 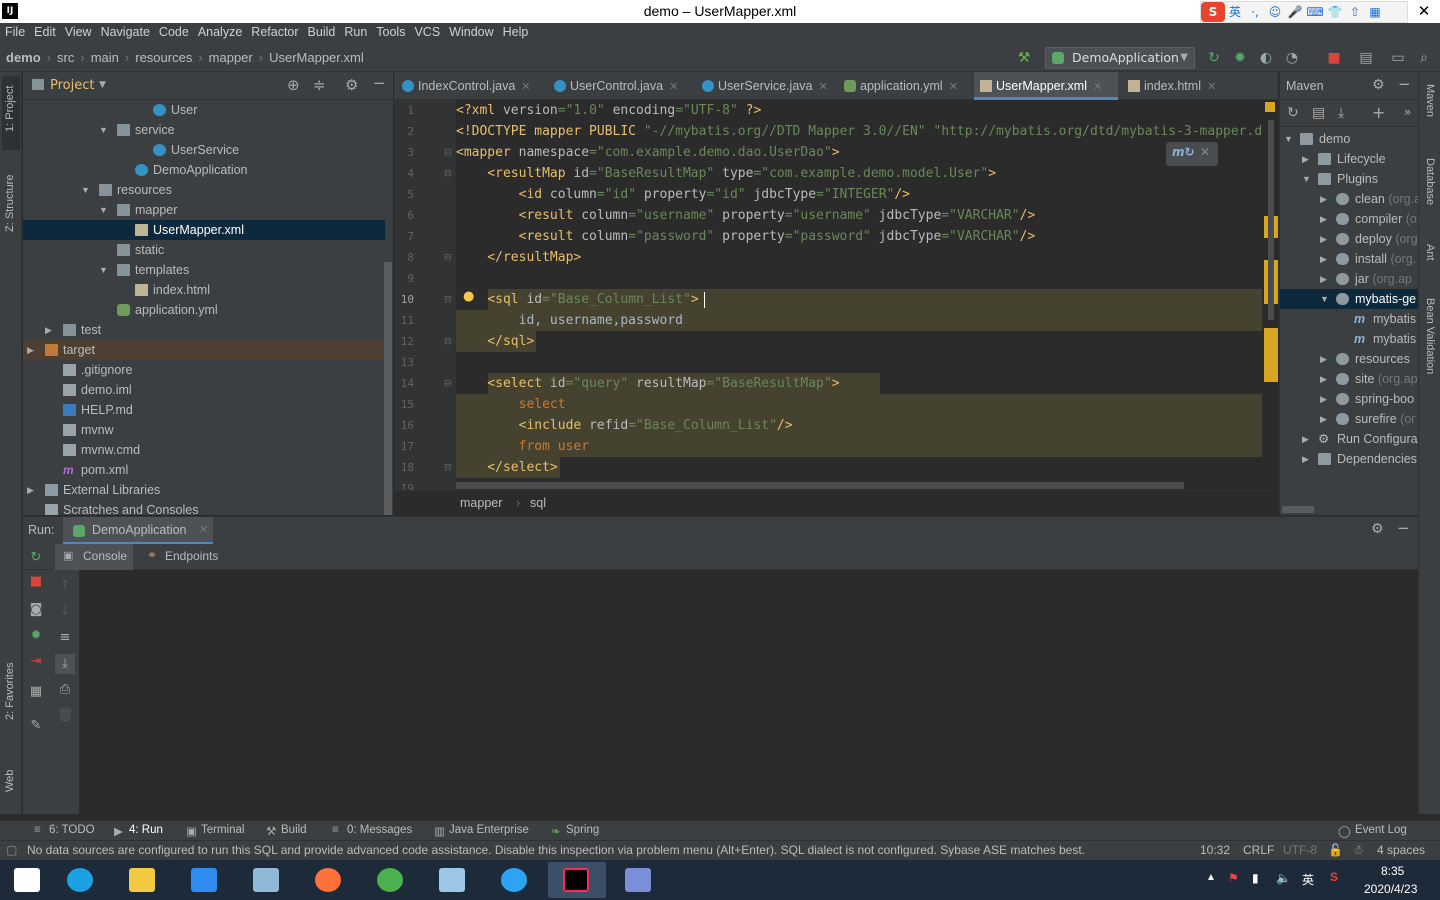 What do you see at coordinates (204, 270) in the screenshot?
I see `project-tree-item: ▼ templates` at bounding box center [204, 270].